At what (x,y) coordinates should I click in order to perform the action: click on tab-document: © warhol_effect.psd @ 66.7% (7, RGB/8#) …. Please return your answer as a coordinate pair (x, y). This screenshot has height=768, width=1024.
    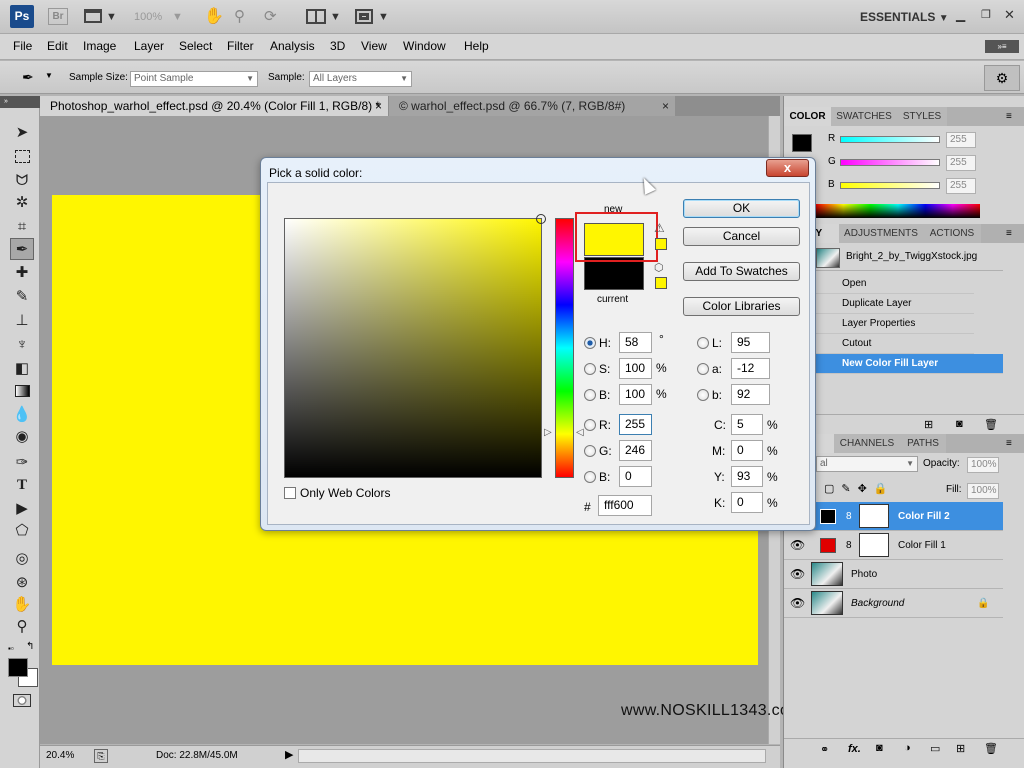
    Looking at the image, I should click on (532, 106).